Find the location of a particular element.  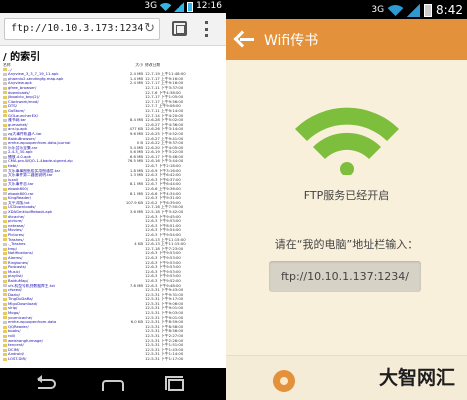

table-row: LOST.DIR/12-5-31 下午1:17:00 is located at coordinates (114, 359).